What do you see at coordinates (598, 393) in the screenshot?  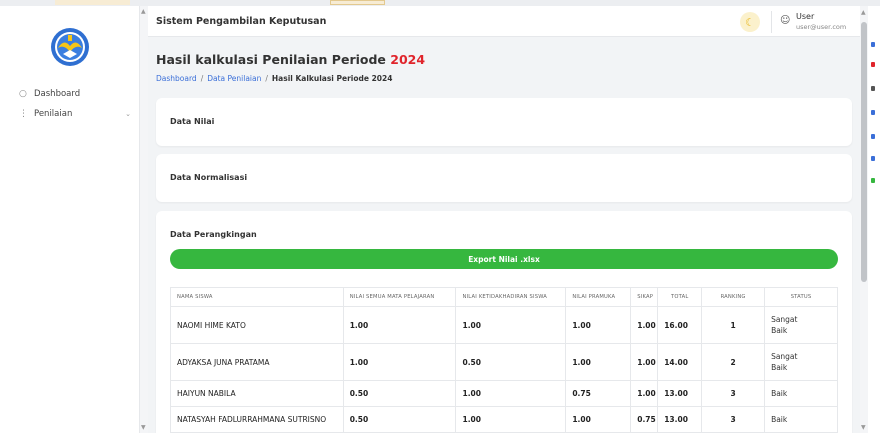 I see `cell-pramuka: 0.75` at bounding box center [598, 393].